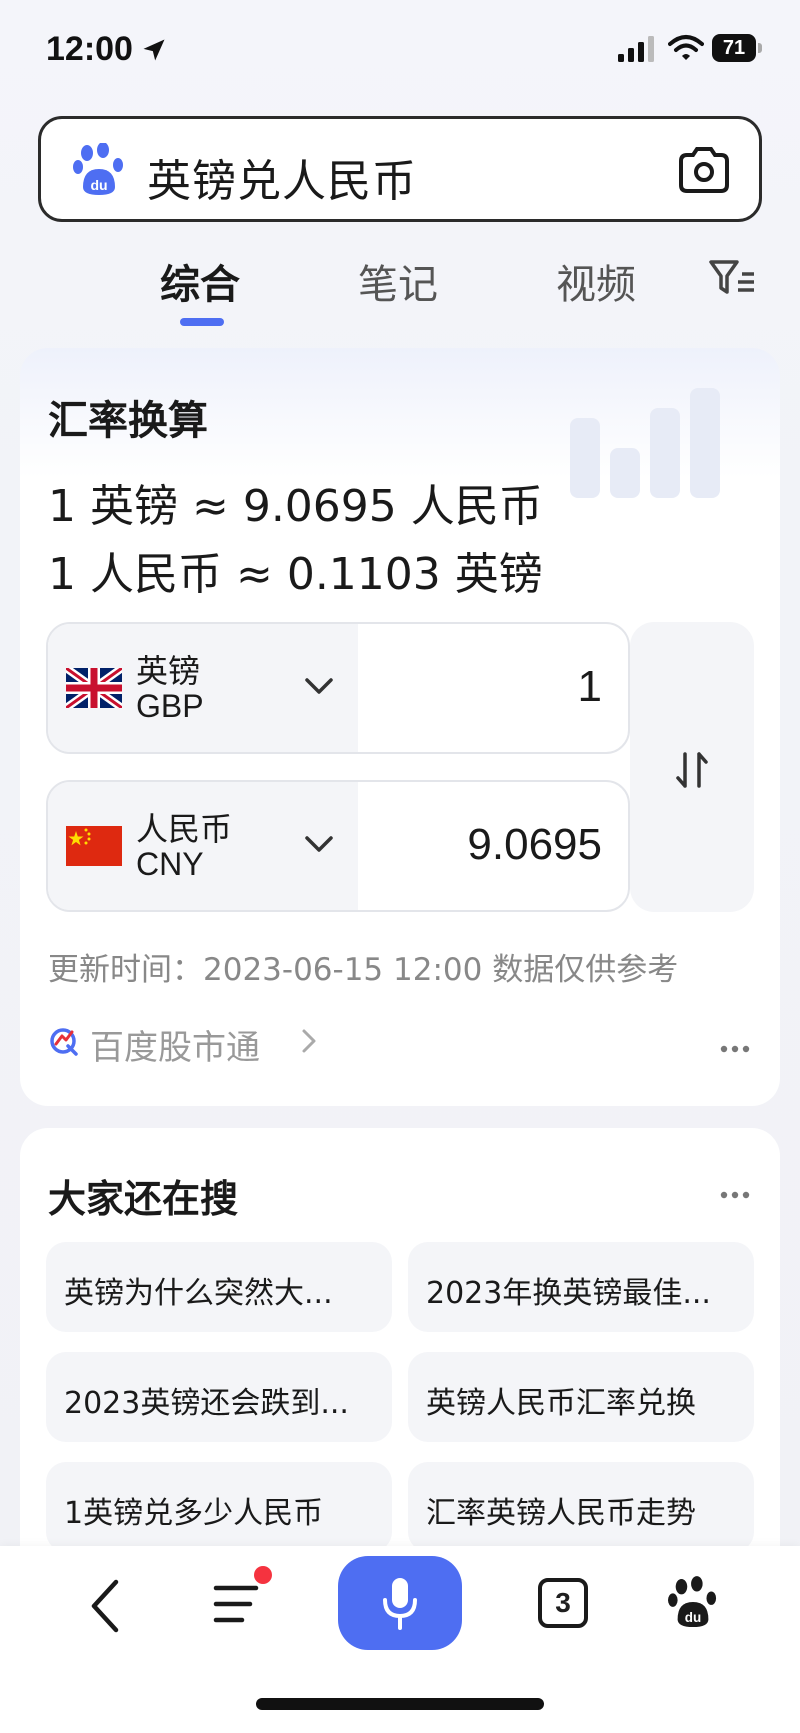 This screenshot has width=800, height=1733. What do you see at coordinates (202, 322) in the screenshot?
I see `active-tab-indicator` at bounding box center [202, 322].